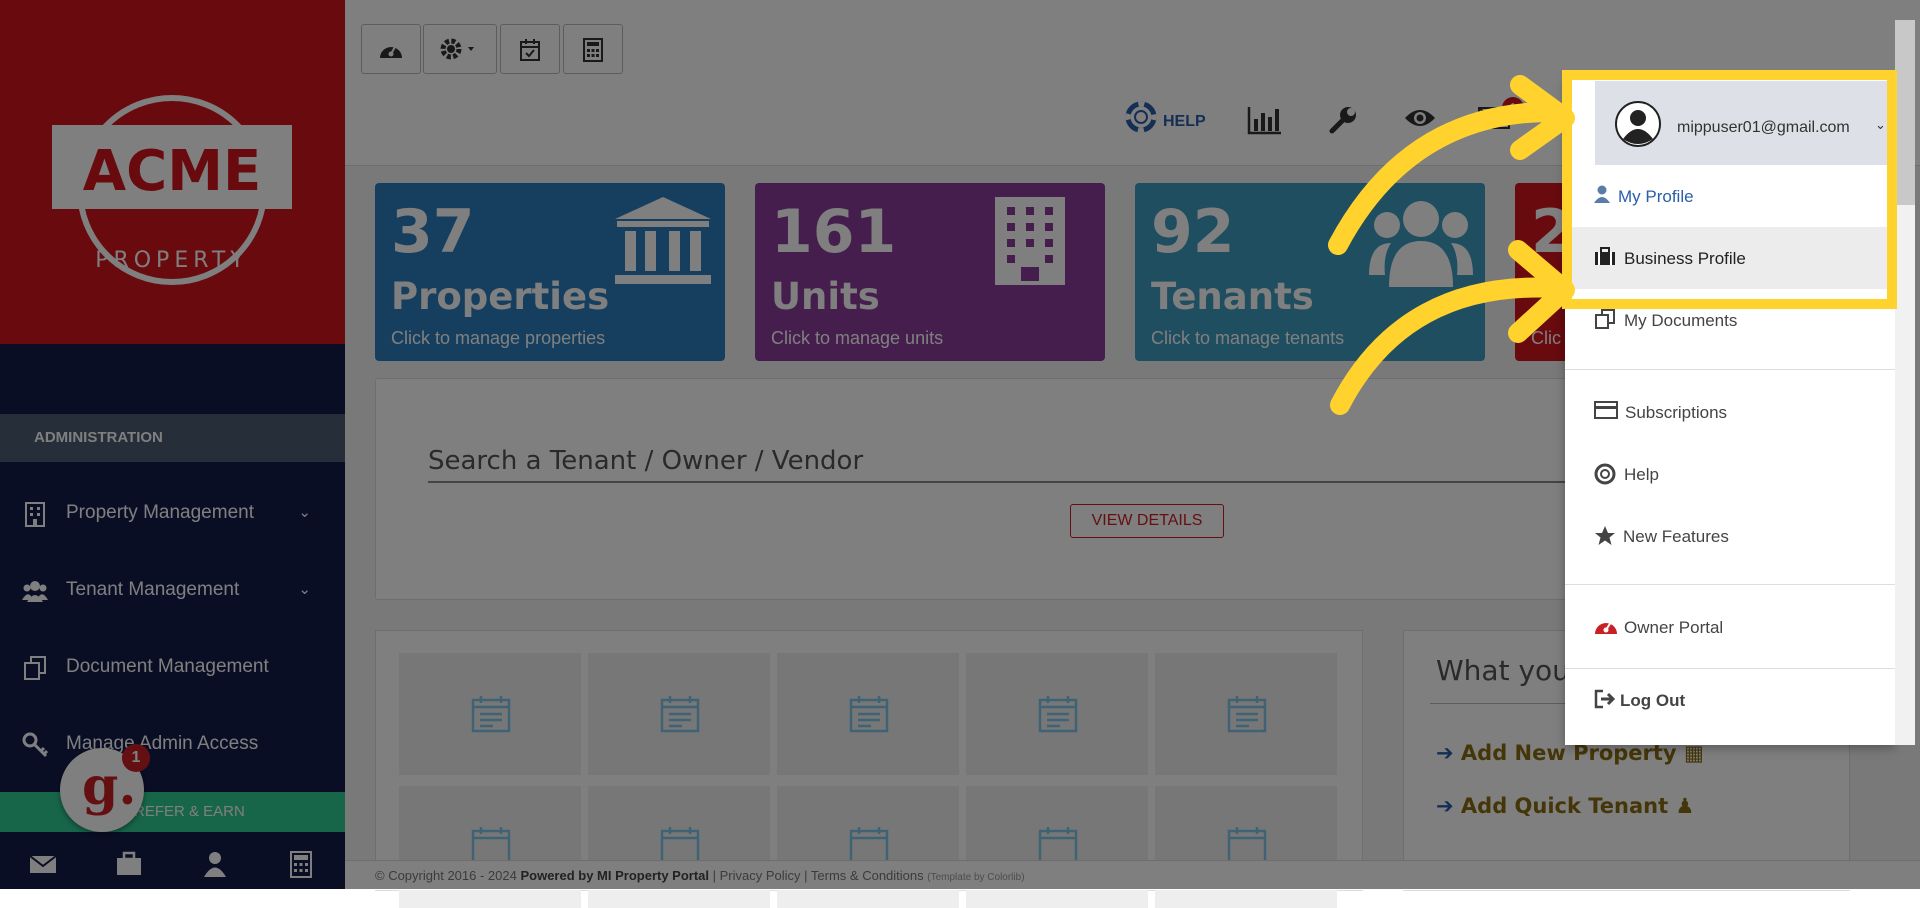 This screenshot has height=908, width=1920. I want to click on tutorial-arrows, so click(1451, 245).